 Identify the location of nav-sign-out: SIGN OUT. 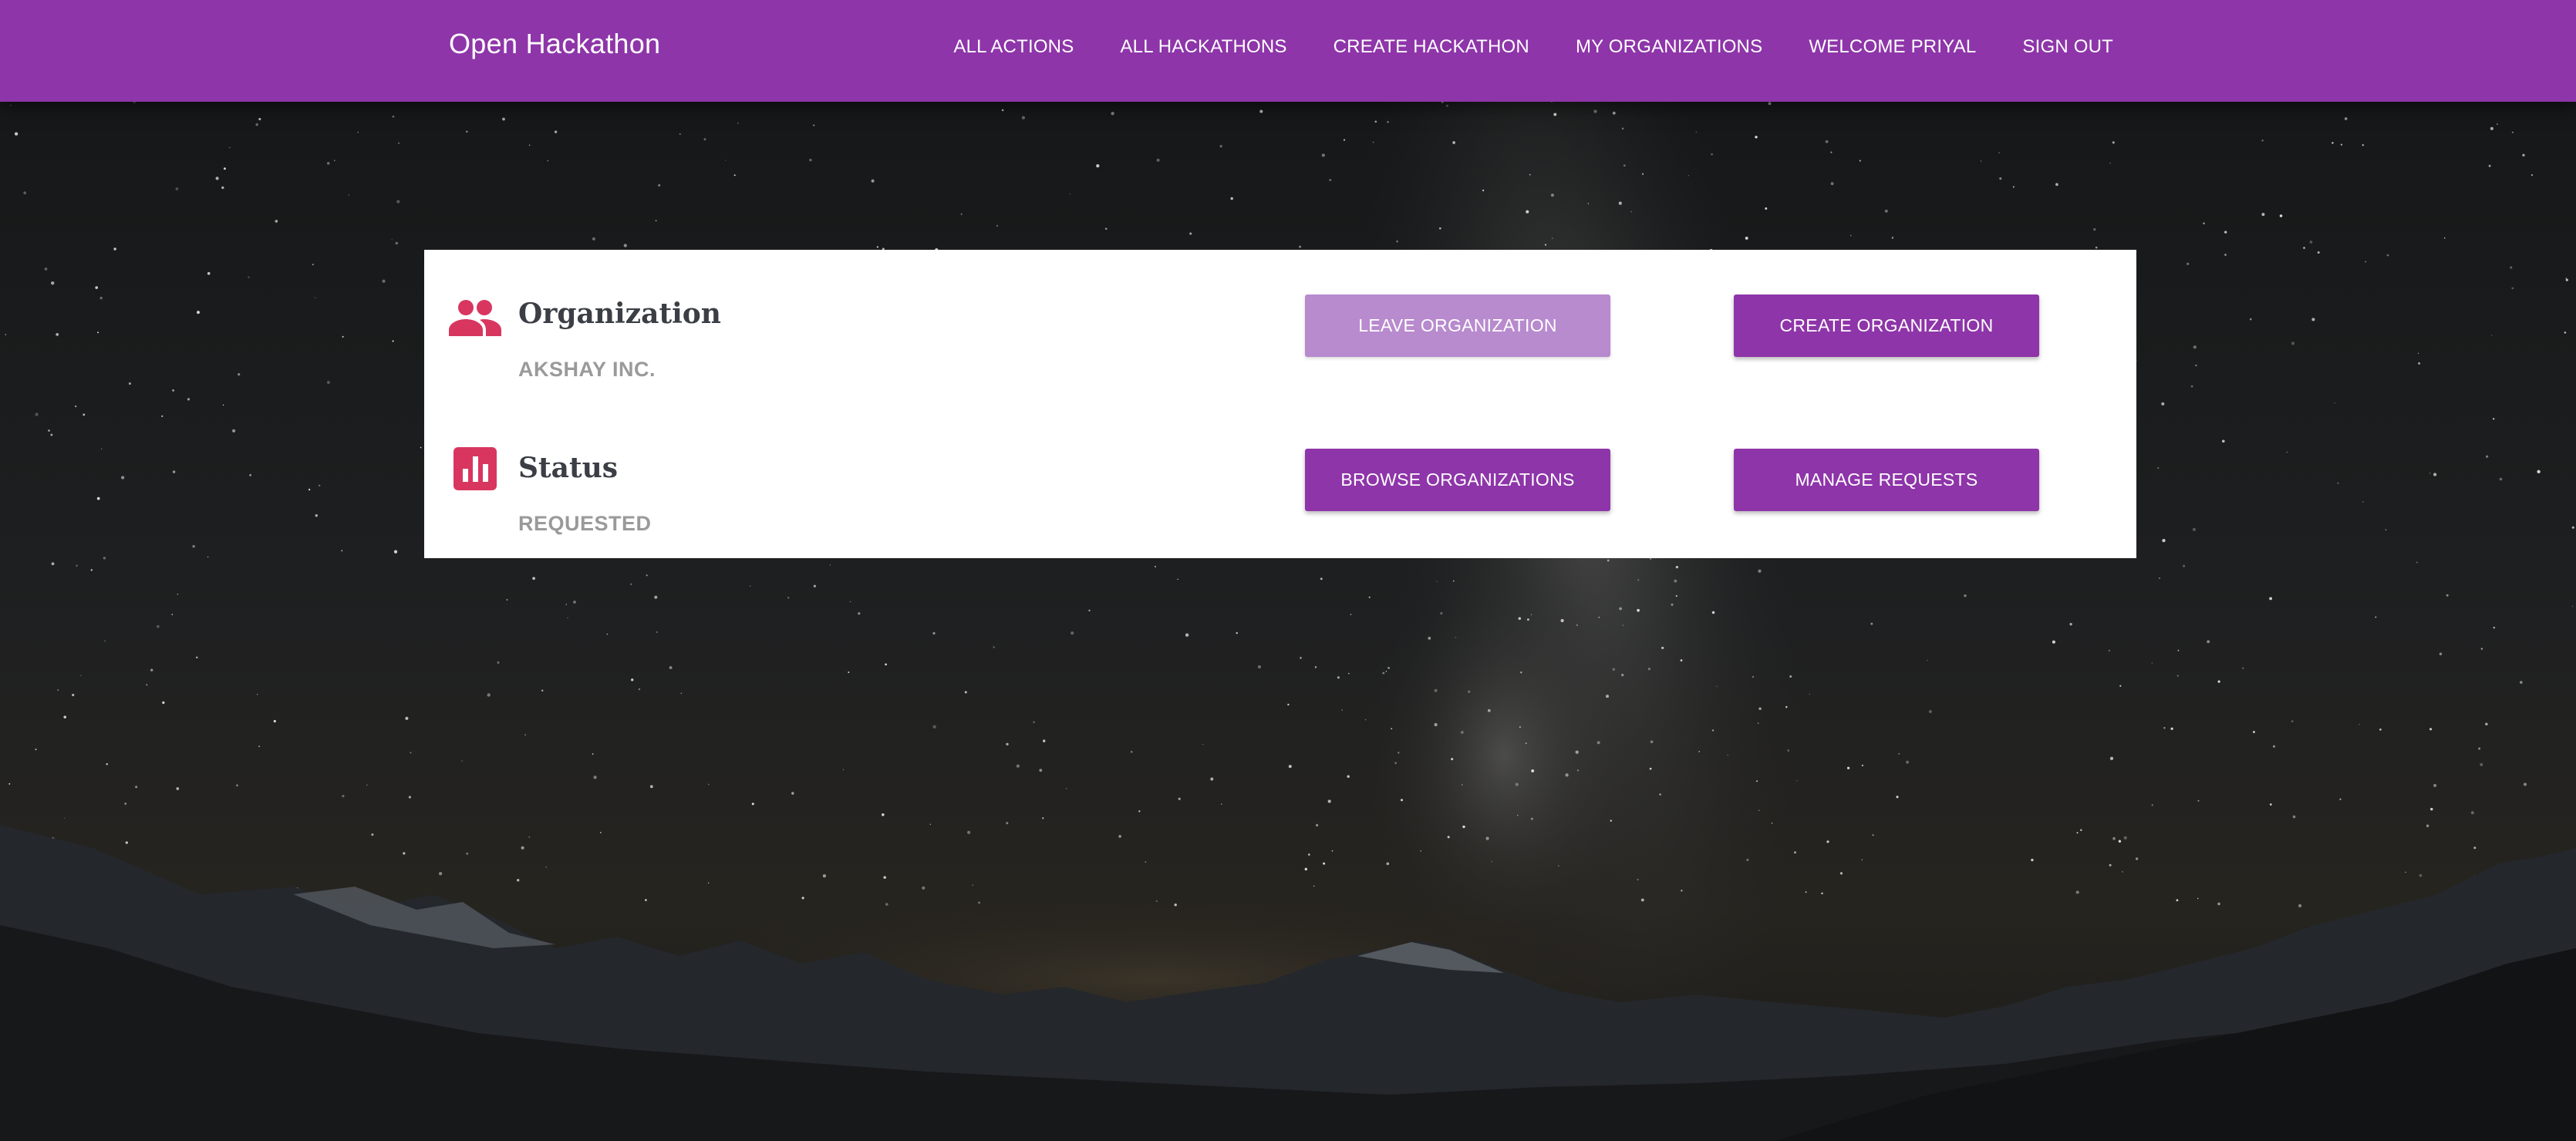
(2067, 47).